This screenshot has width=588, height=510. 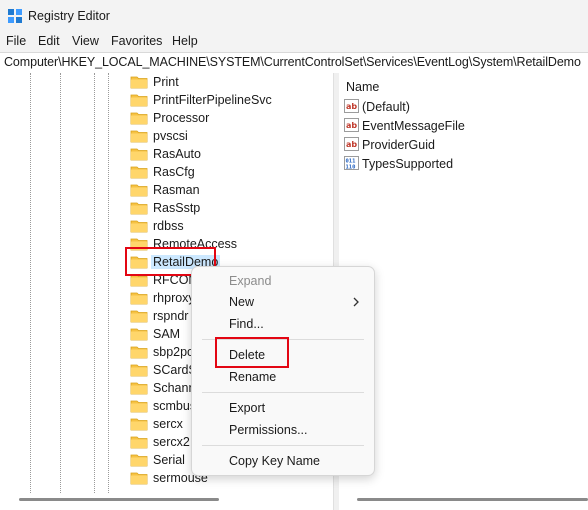 I want to click on menu-favorites: Favorites, so click(x=136, y=41).